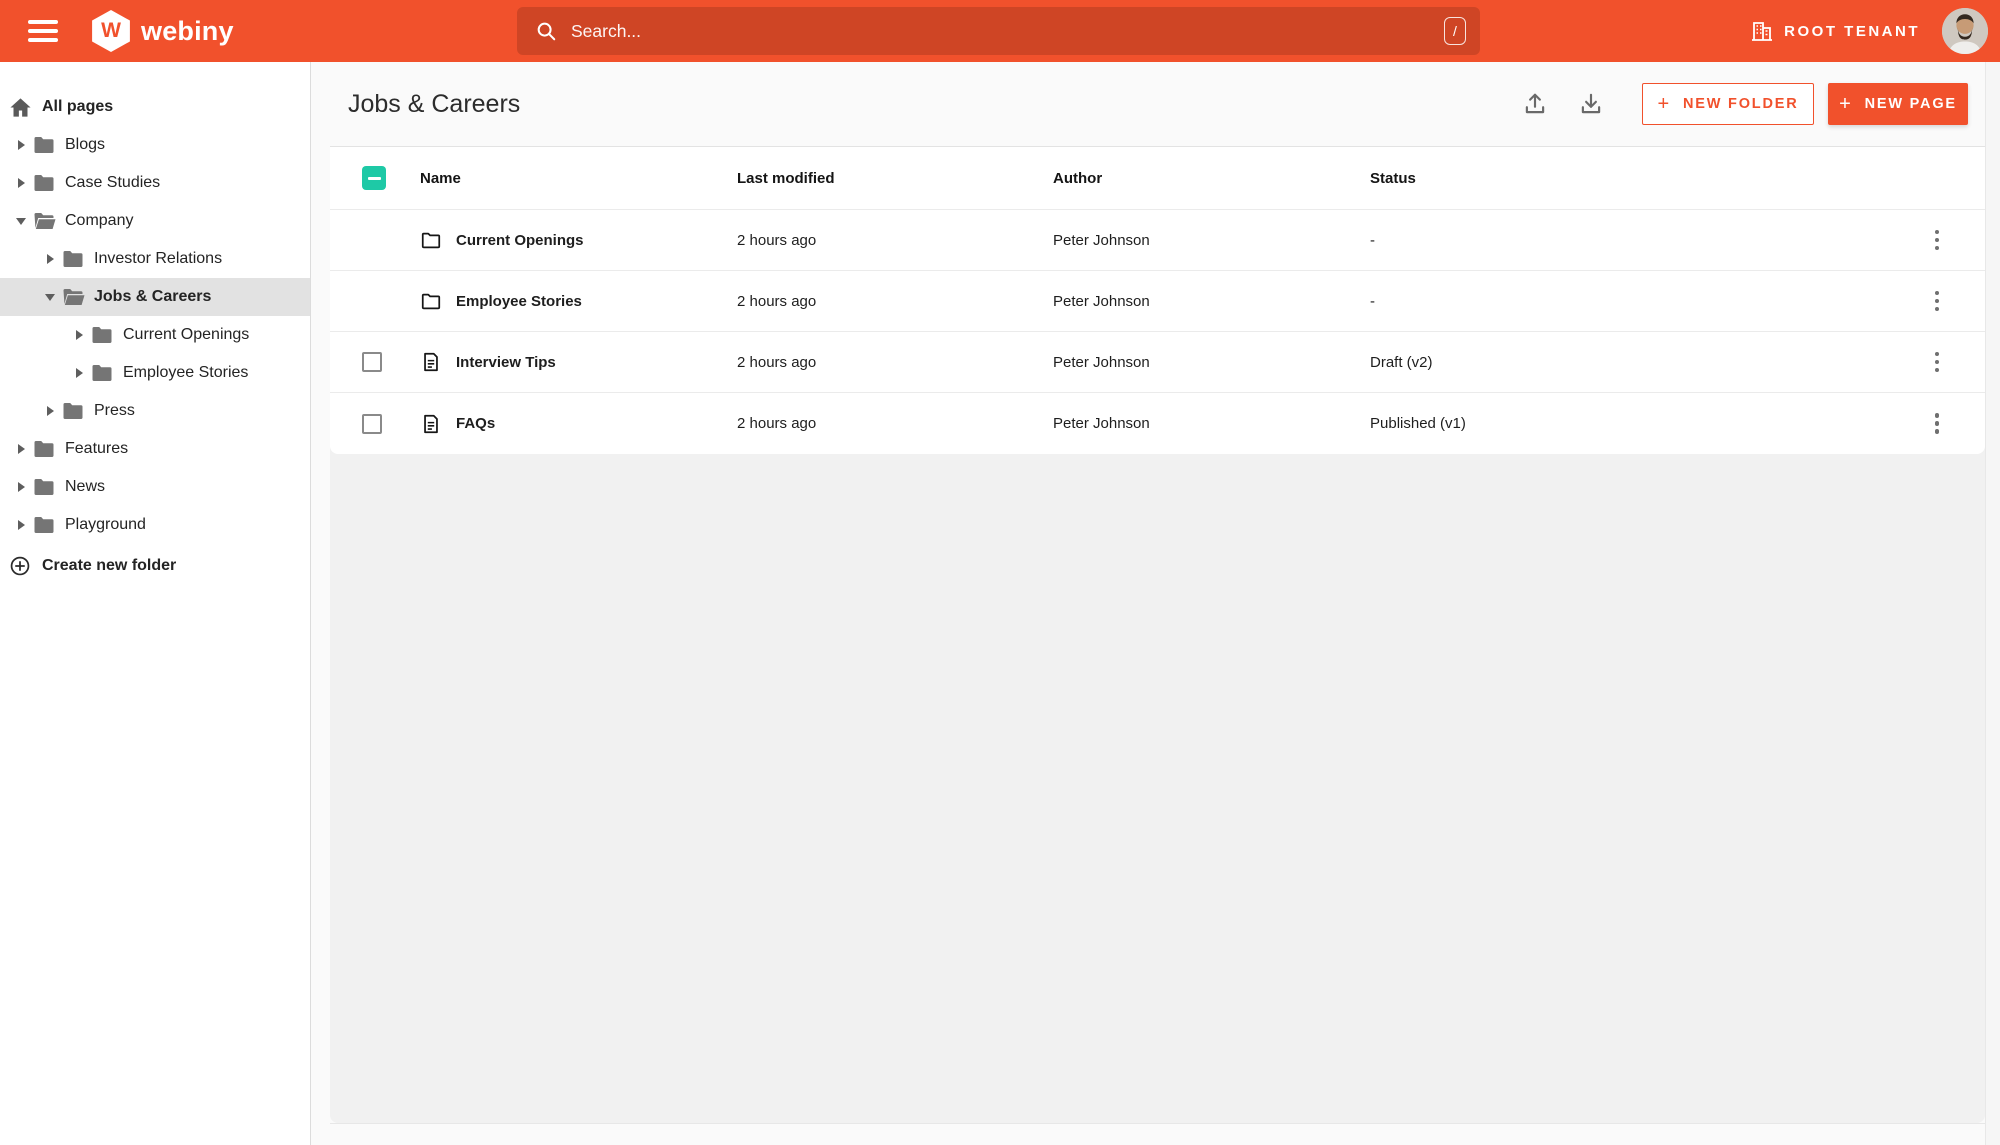 This screenshot has width=2000, height=1145. What do you see at coordinates (1762, 31) in the screenshot?
I see `building-icon` at bounding box center [1762, 31].